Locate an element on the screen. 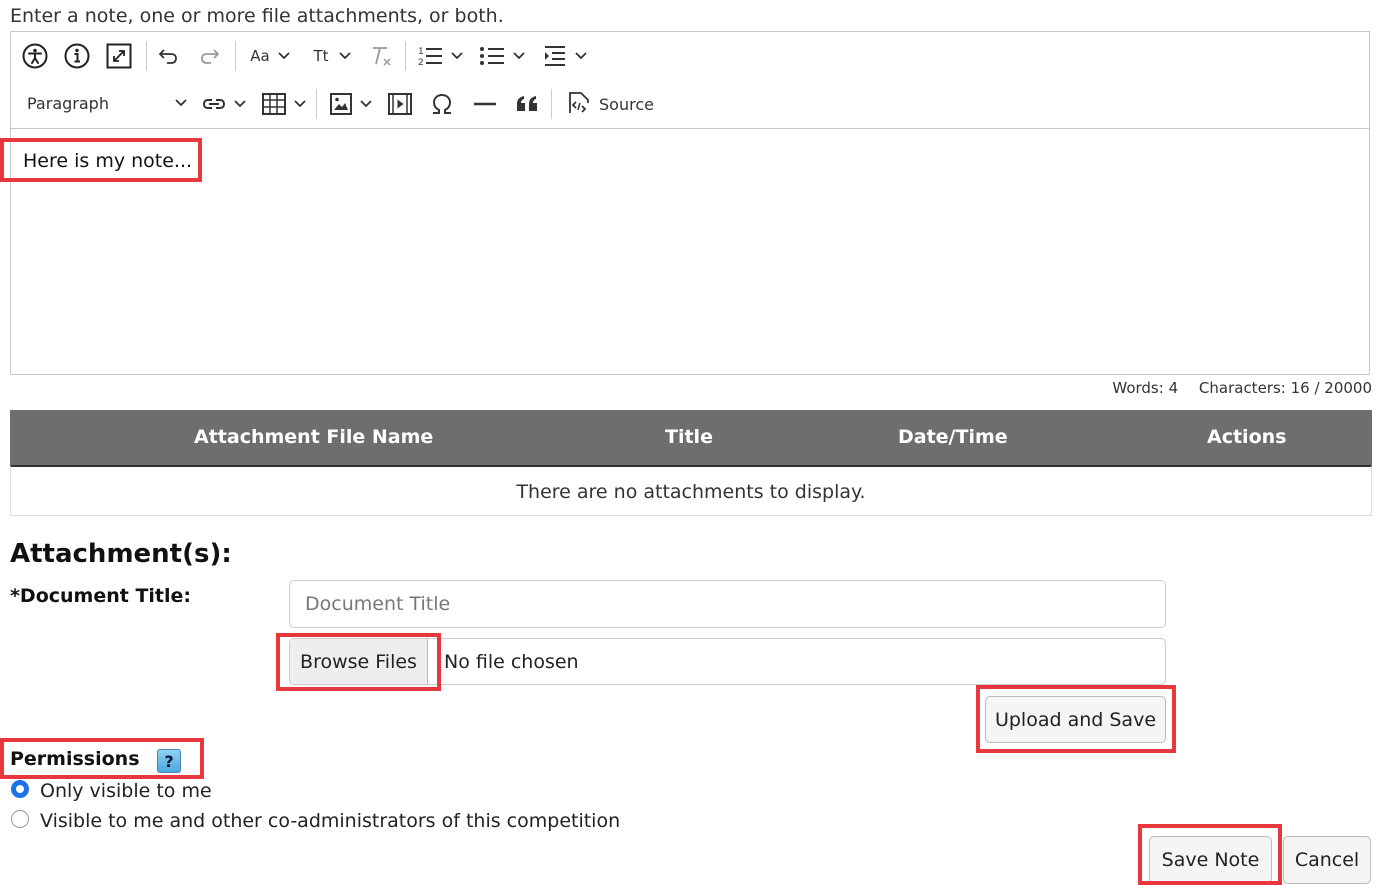  svg-text: 1 is located at coordinates (421, 52).